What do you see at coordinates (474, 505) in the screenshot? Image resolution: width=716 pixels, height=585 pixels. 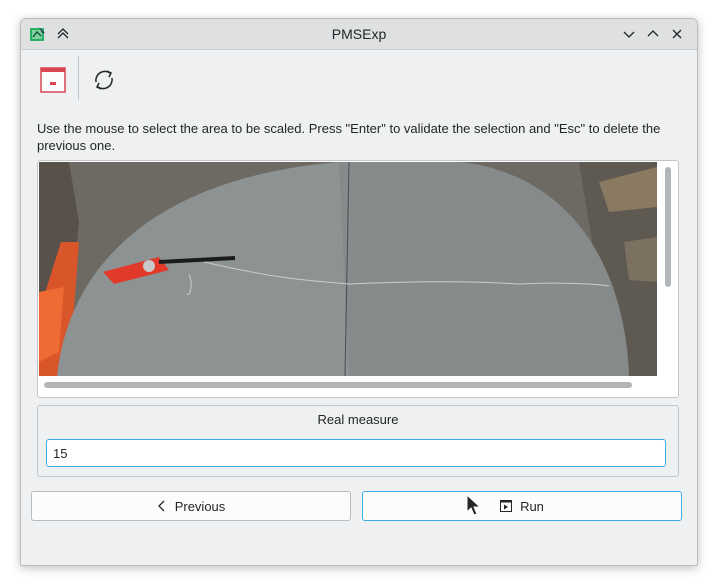 I see `mouse-cursor-icon` at bounding box center [474, 505].